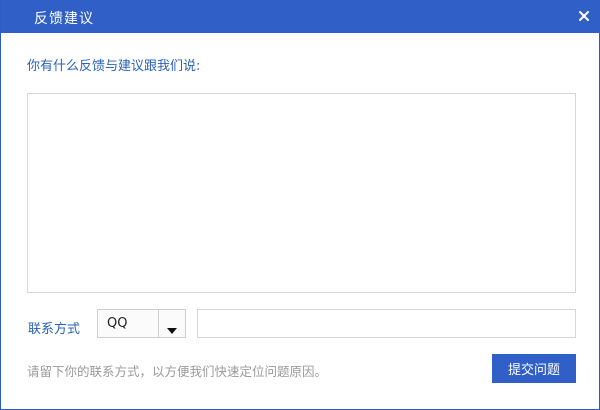 This screenshot has width=600, height=410. What do you see at coordinates (584, 16) in the screenshot?
I see `close-icon` at bounding box center [584, 16].